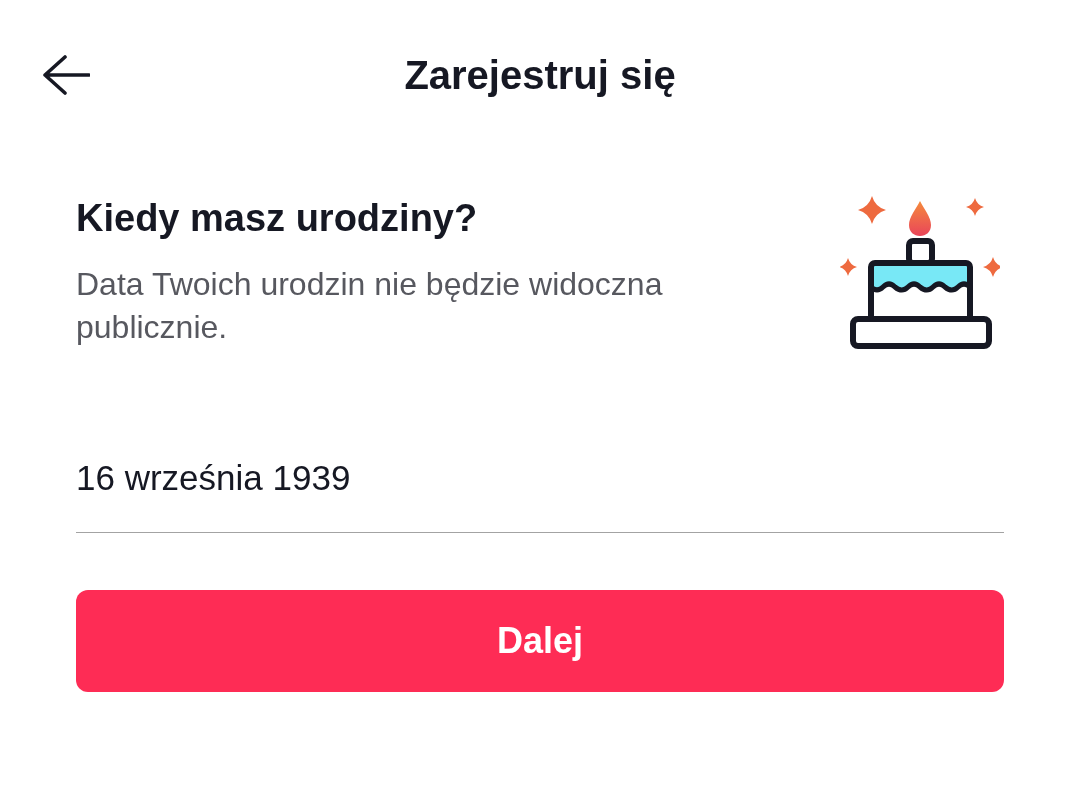 The width and height of the screenshot is (1080, 792). Describe the element at coordinates (277, 218) in the screenshot. I see `question-heading: Kiedy masz urodziny?` at that location.